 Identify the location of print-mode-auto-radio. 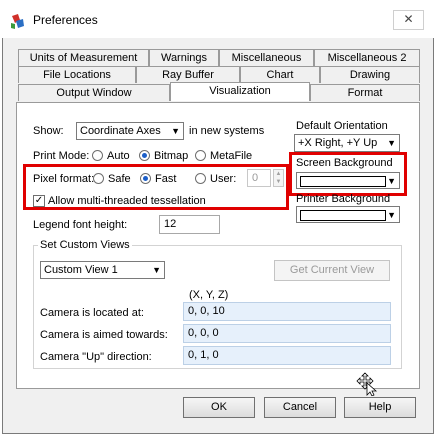
(97, 155).